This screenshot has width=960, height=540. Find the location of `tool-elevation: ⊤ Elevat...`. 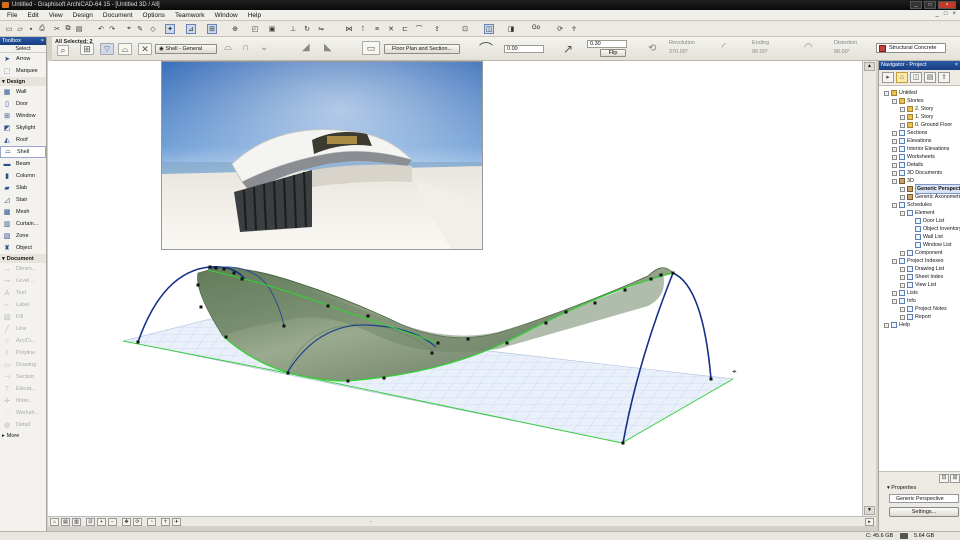

tool-elevation: ⊤ Elevat... is located at coordinates (23, 389).